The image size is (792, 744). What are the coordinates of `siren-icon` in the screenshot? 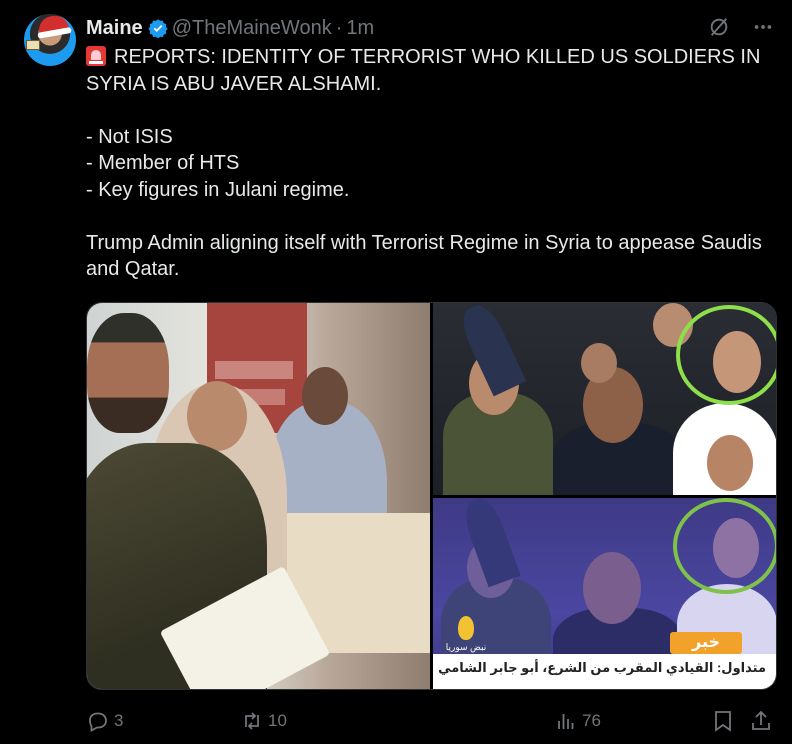 It's located at (96, 56).